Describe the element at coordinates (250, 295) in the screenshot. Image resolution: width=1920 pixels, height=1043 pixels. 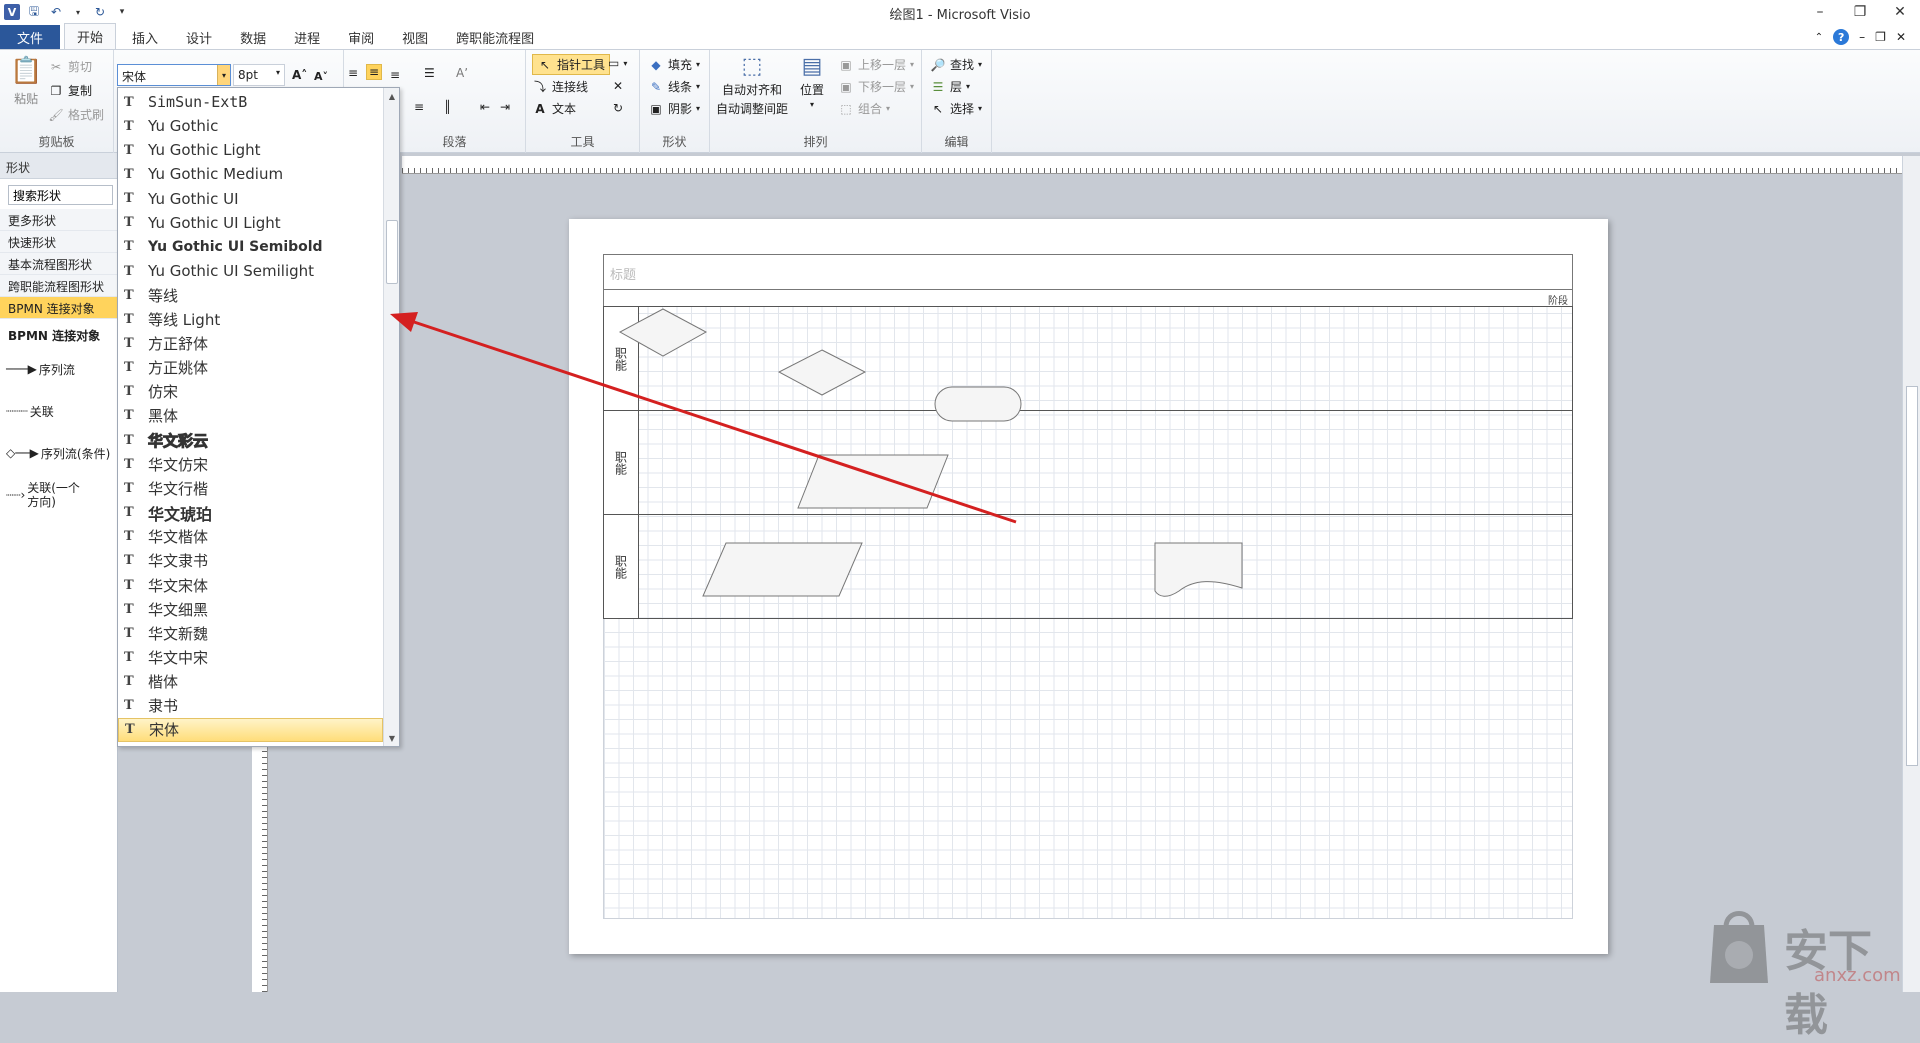
I see `font-option: T 等线` at that location.